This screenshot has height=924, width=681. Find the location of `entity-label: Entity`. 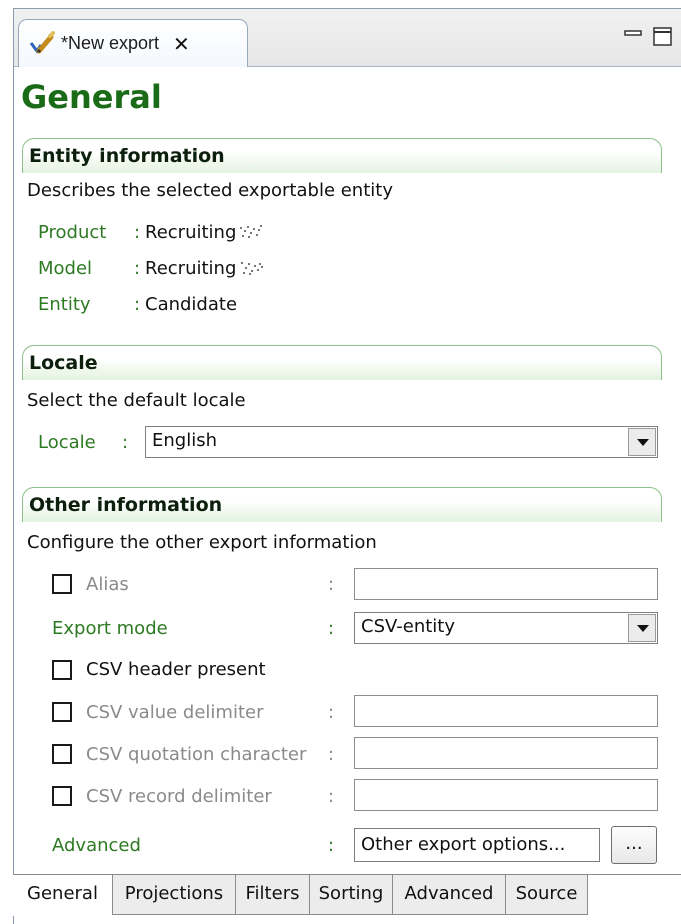

entity-label: Entity is located at coordinates (64, 304).